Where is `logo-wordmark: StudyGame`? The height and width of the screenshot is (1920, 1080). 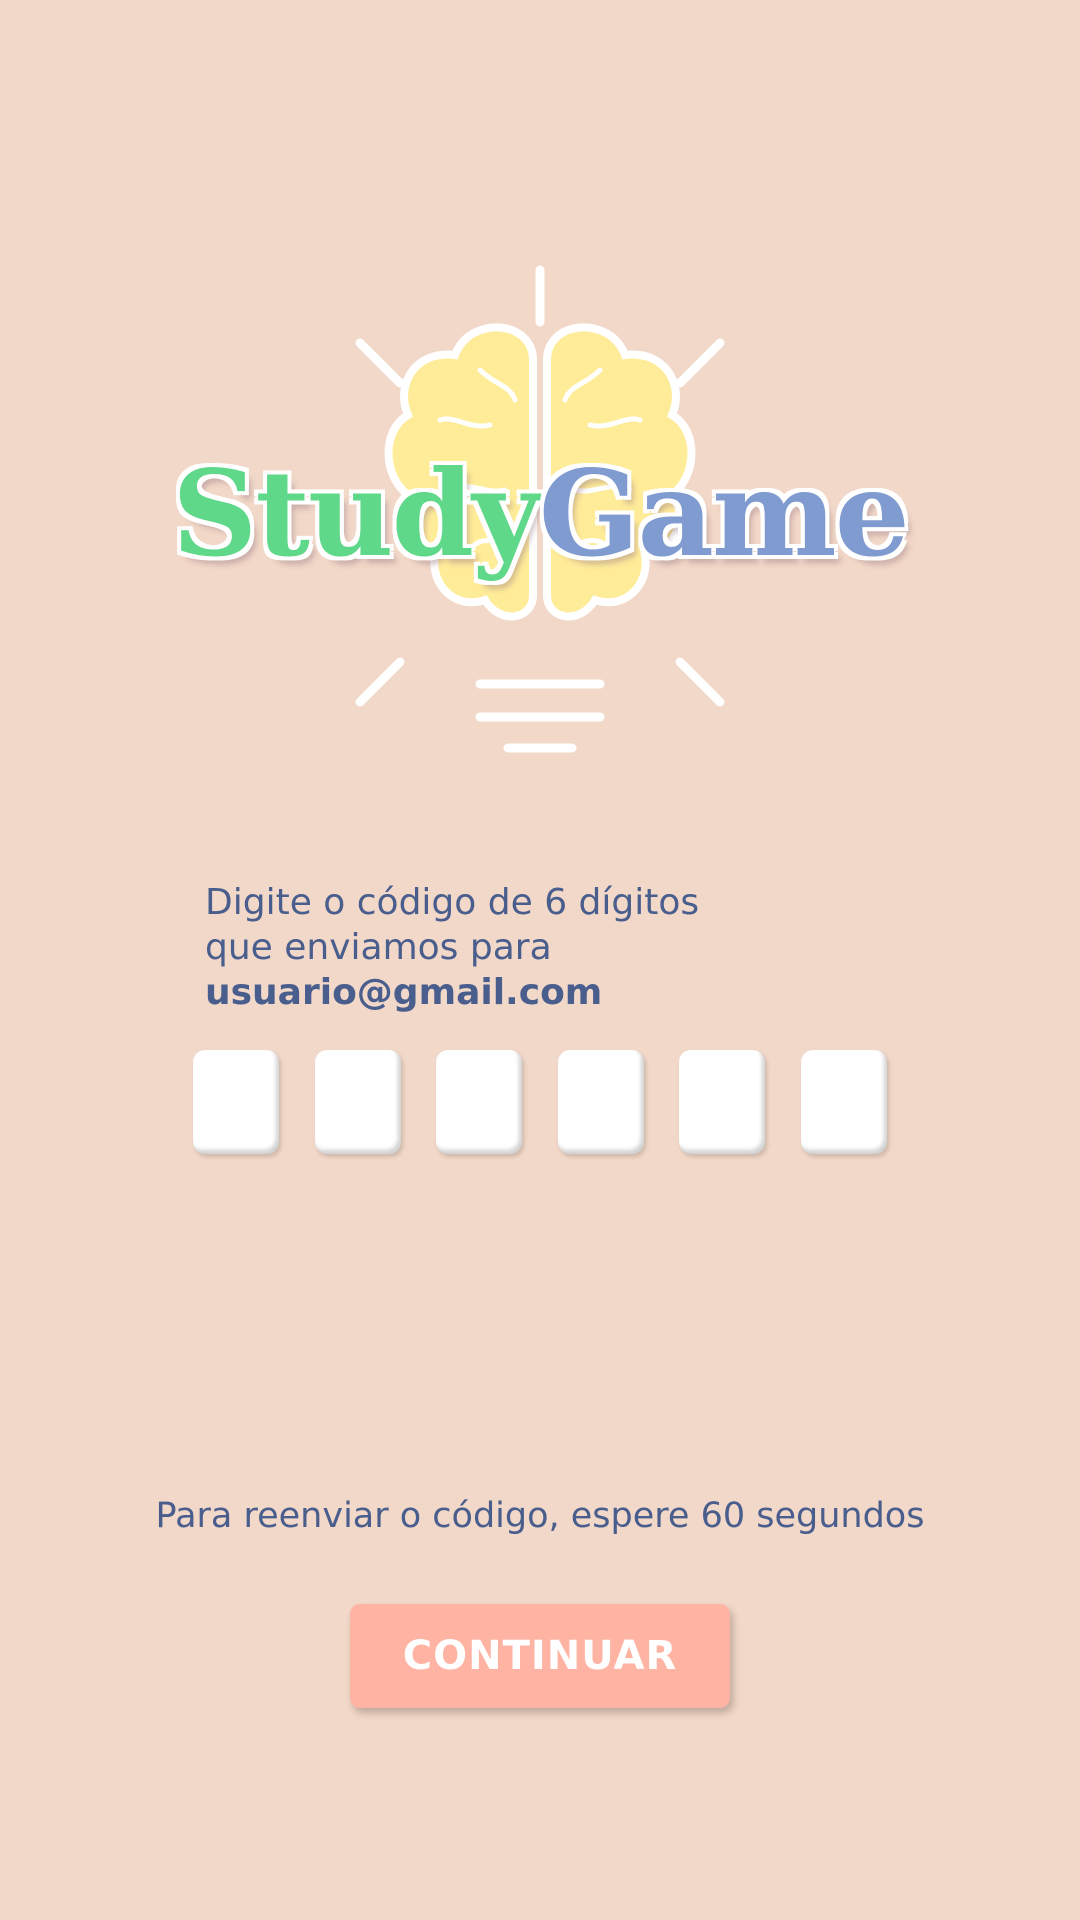
logo-wordmark: StudyGame is located at coordinates (540, 513).